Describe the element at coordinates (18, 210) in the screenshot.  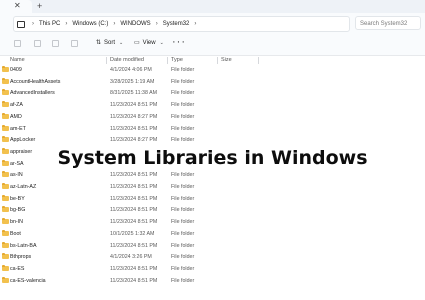
I see `file-name: bg-BG` at that location.